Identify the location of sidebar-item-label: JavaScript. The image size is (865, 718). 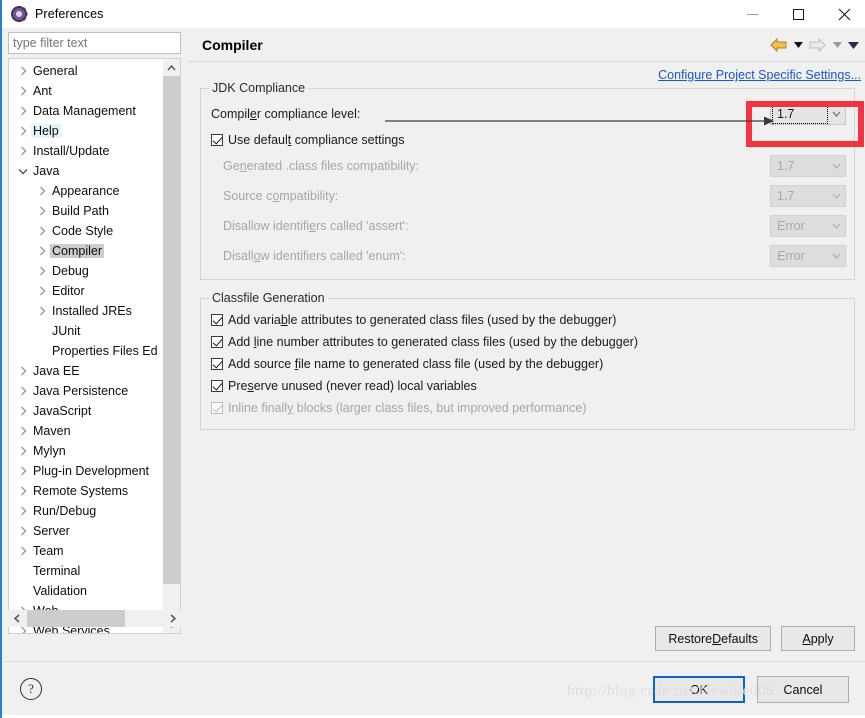
(62, 411).